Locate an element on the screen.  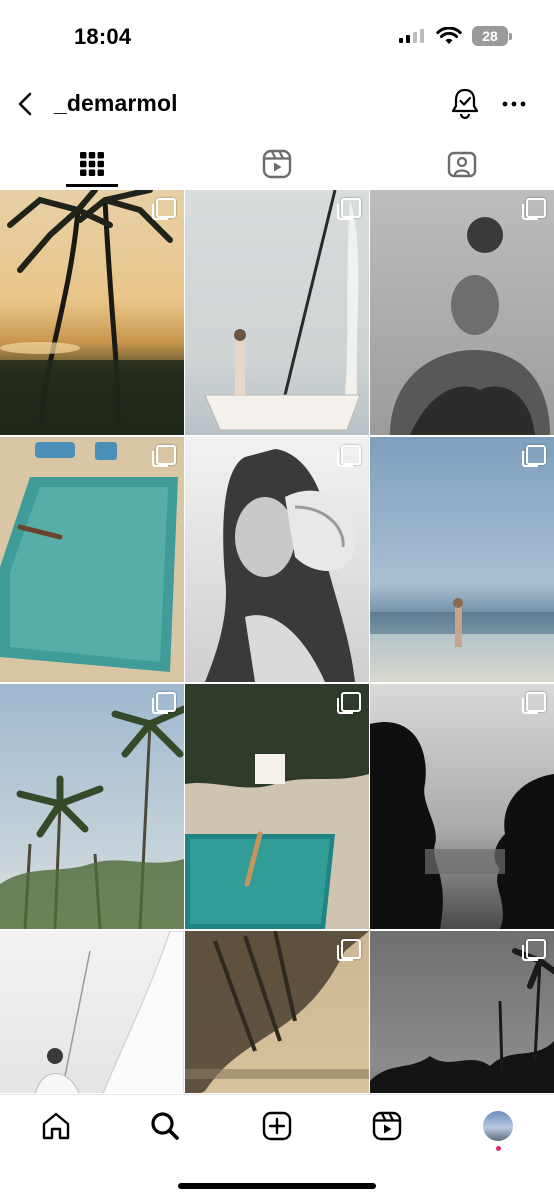
status-bar: 18:04 28 is located at coordinates (277, 36).